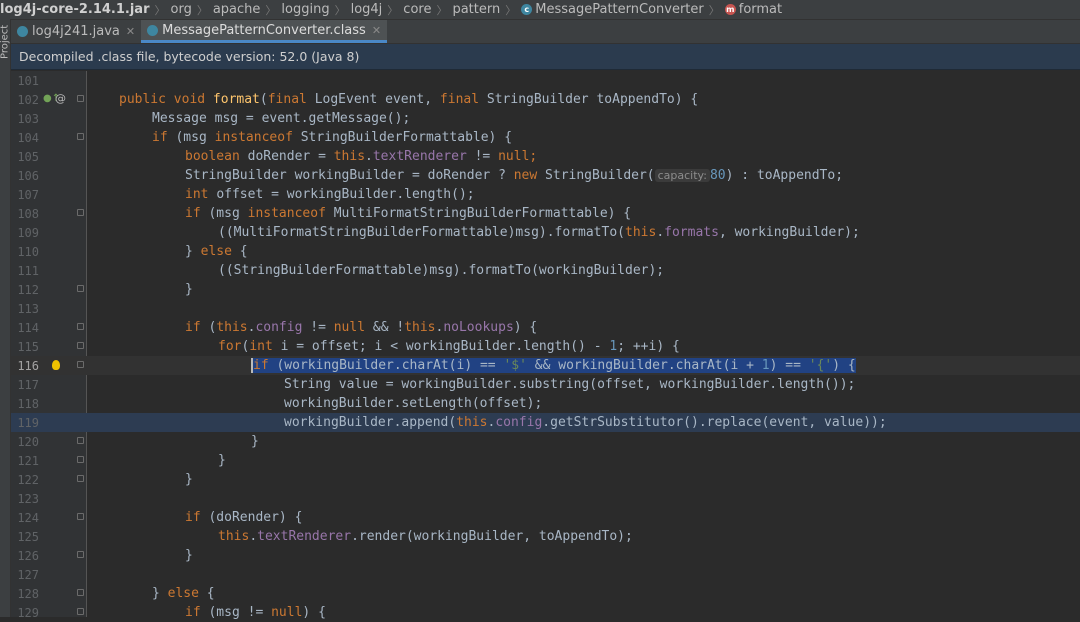 The width and height of the screenshot is (1080, 622). I want to click on tool-window-strip, so click(5, 318).